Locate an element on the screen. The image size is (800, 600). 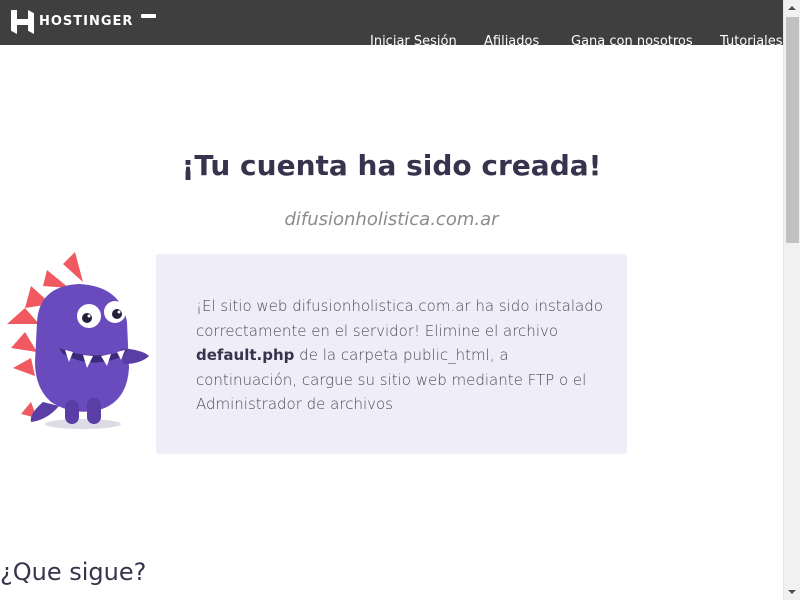
whats-next-heading: ¿Que sigue? is located at coordinates (73, 572).